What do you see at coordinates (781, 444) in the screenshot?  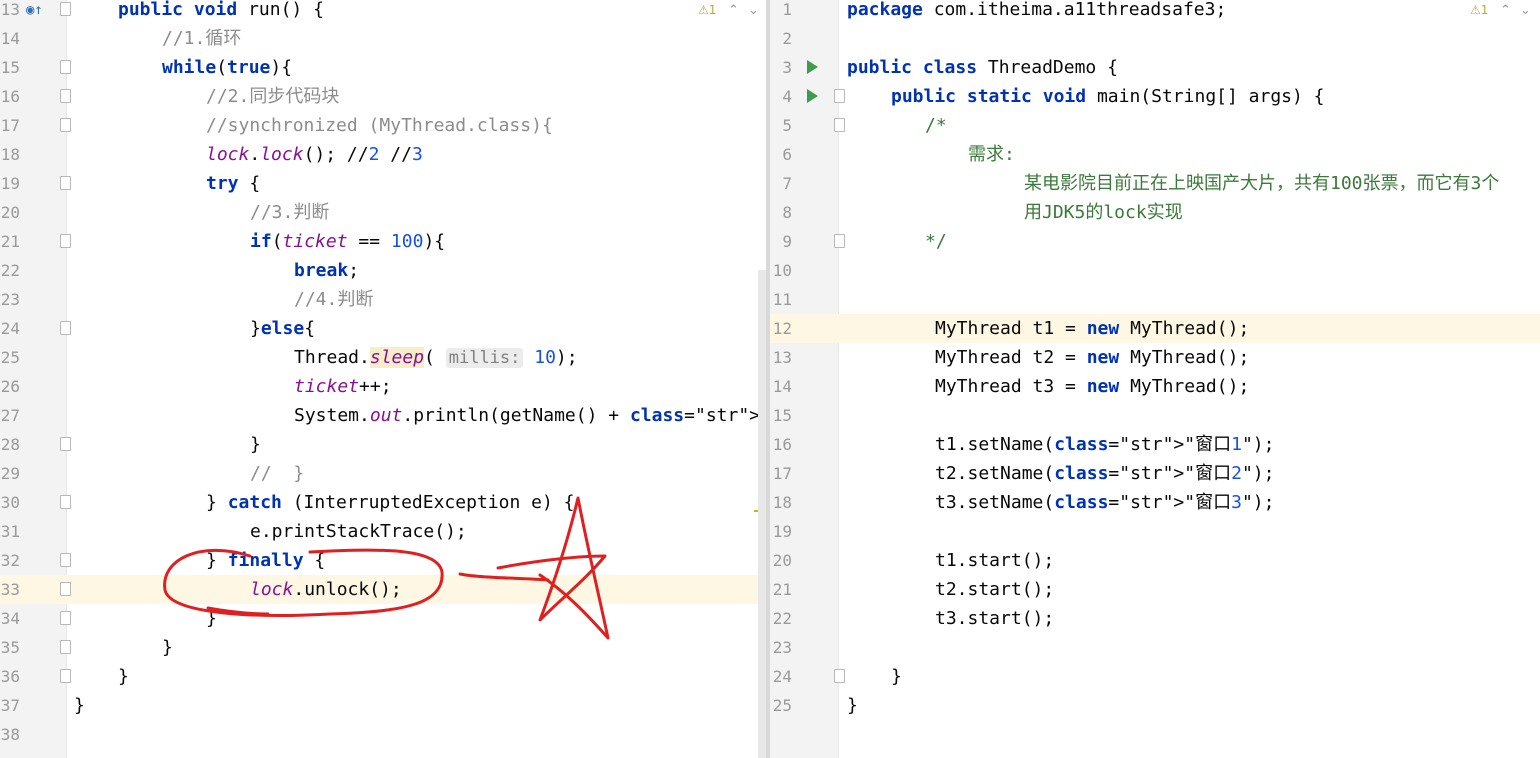 I see `line-number: 16` at bounding box center [781, 444].